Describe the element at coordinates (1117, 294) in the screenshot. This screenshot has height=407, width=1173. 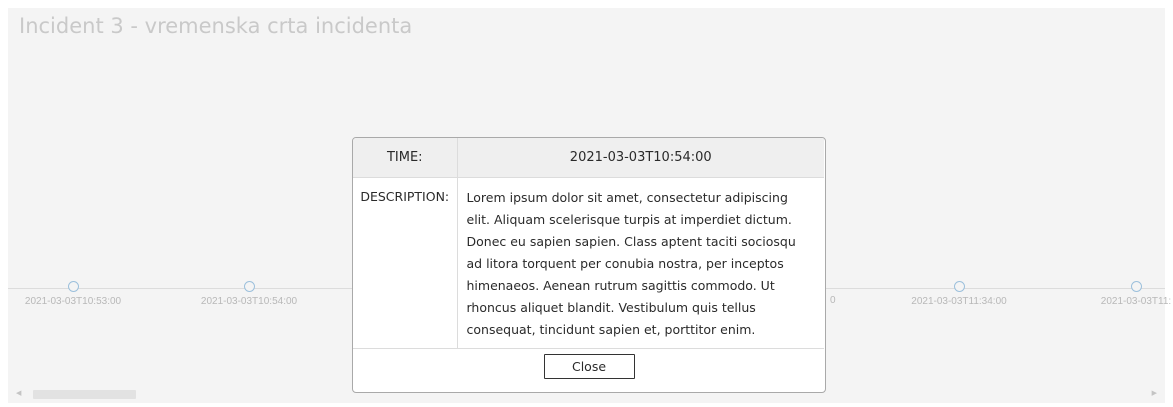
I see `timeline-event: 2021-03-03T11:` at that location.